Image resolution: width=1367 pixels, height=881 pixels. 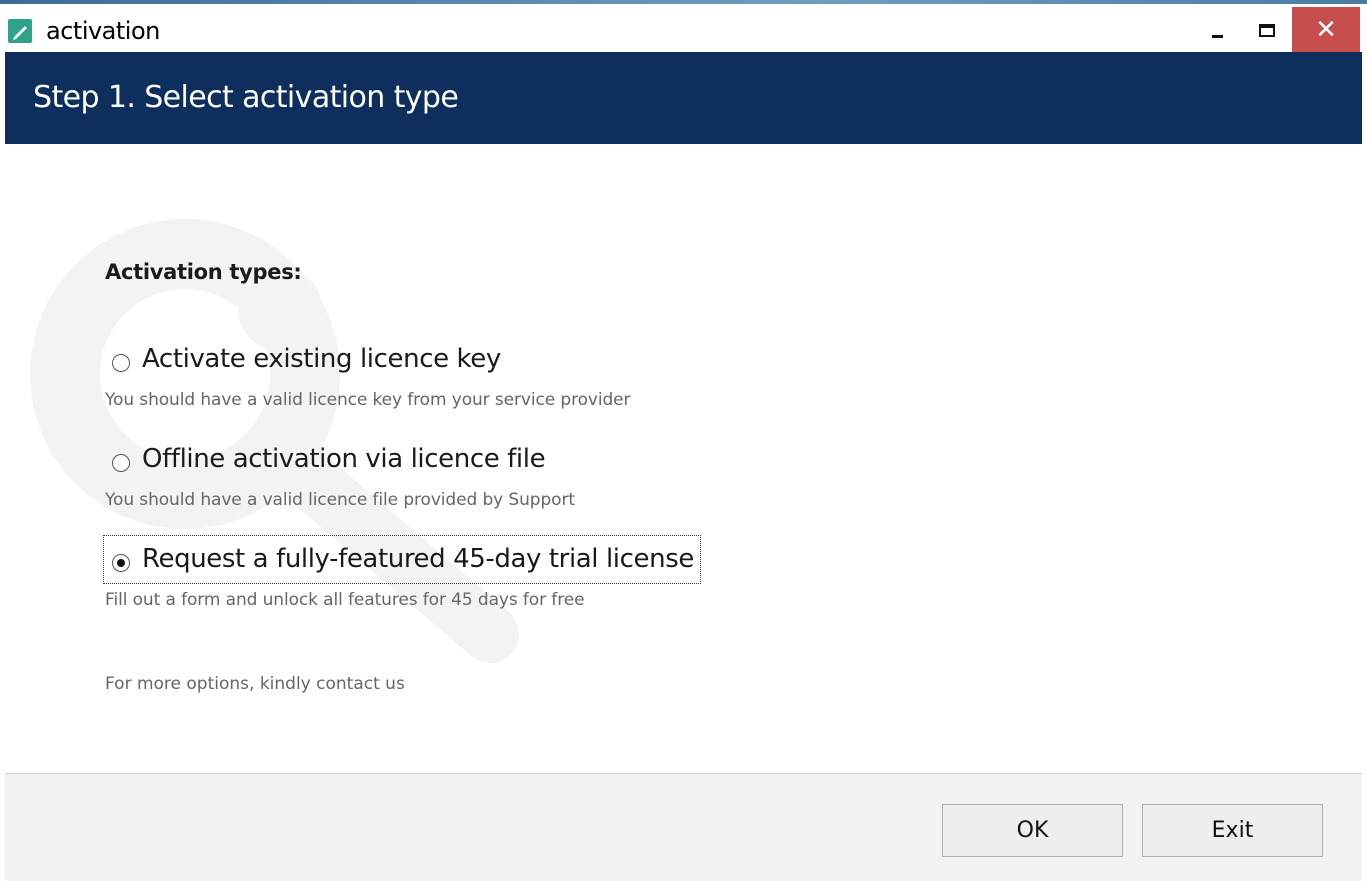 What do you see at coordinates (1364, 466) in the screenshot?
I see `window-right-edge` at bounding box center [1364, 466].